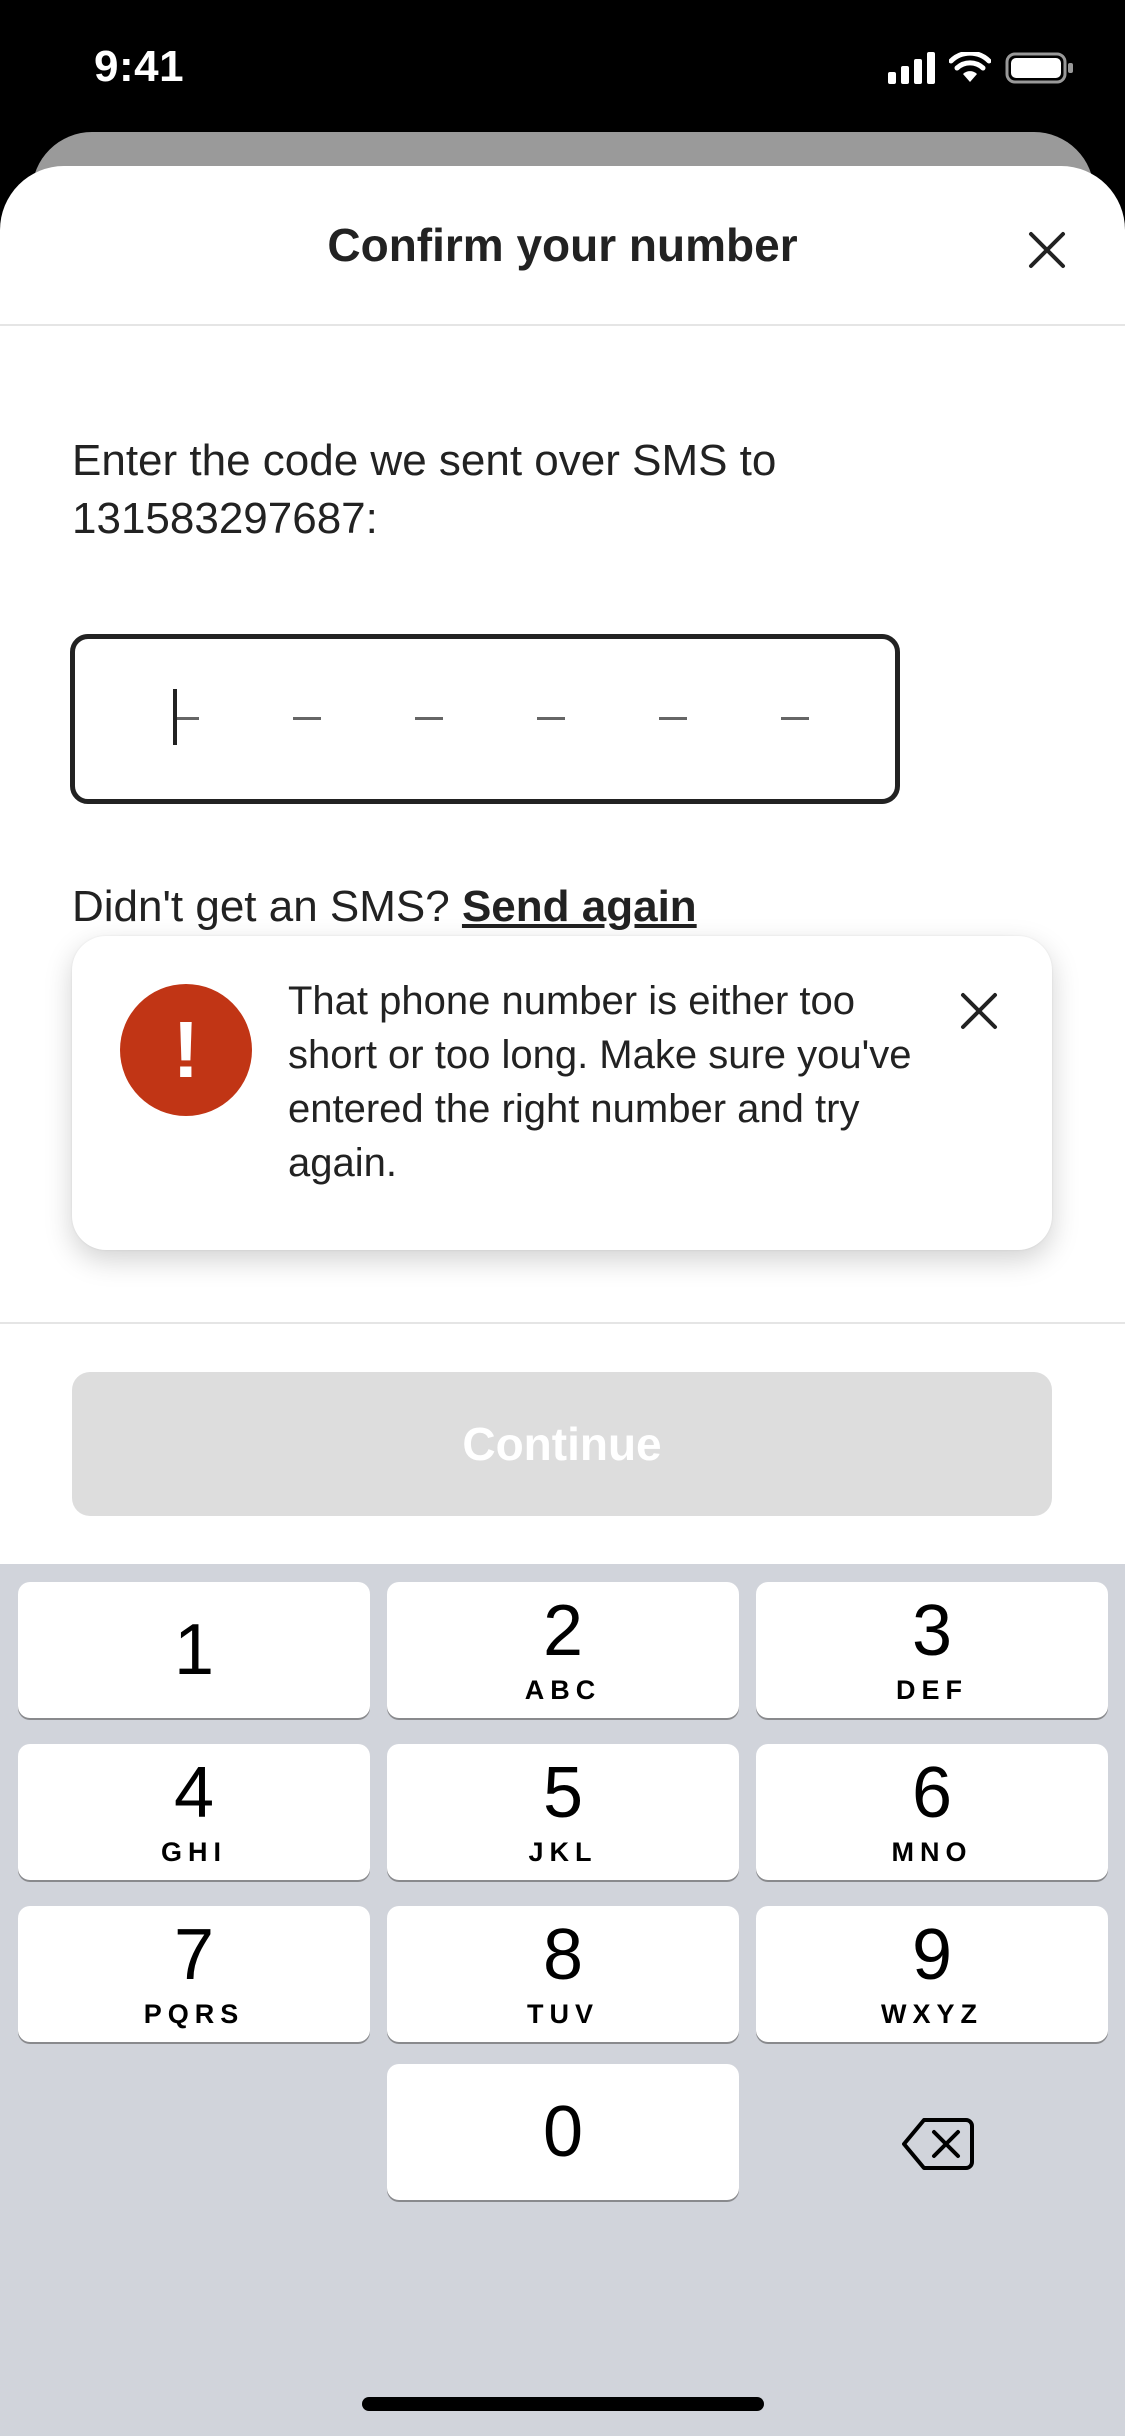  Describe the element at coordinates (579, 906) in the screenshot. I see `send-again-link: Send again` at that location.